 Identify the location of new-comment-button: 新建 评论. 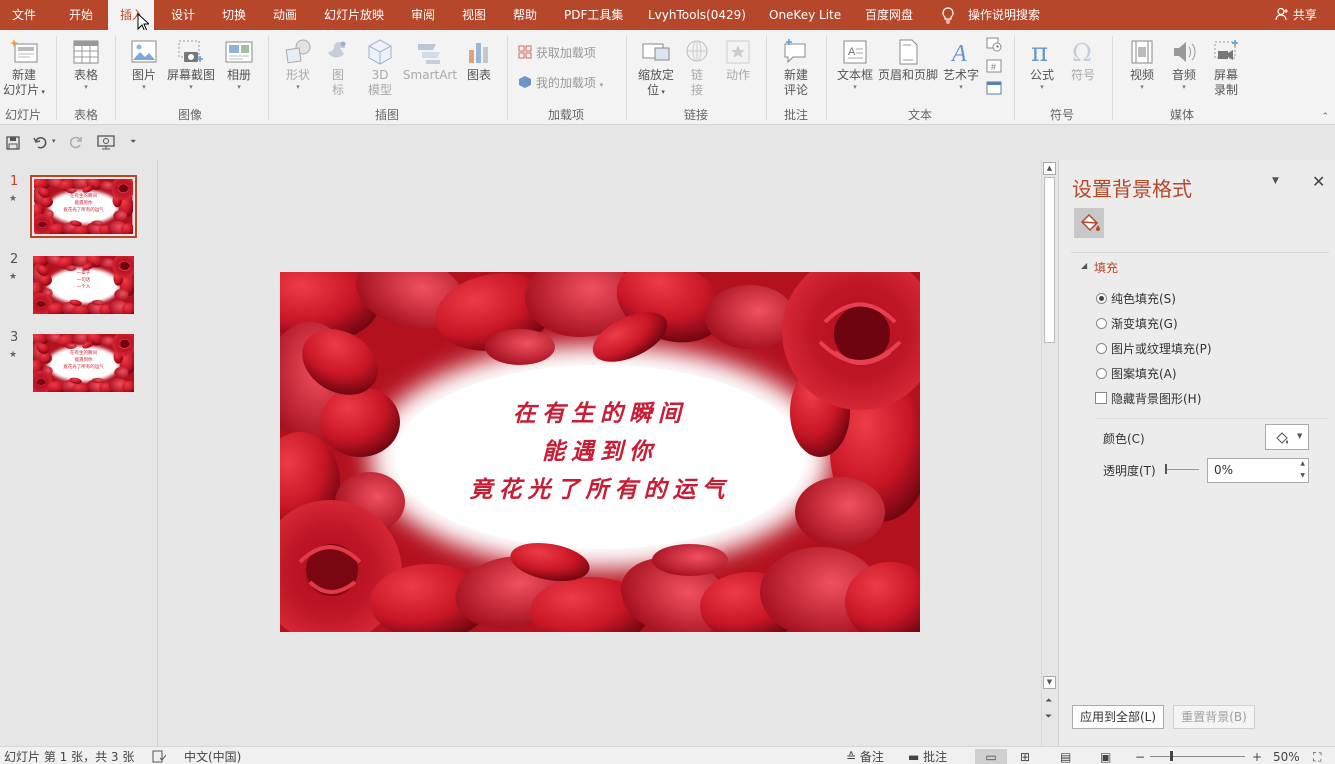
(796, 68).